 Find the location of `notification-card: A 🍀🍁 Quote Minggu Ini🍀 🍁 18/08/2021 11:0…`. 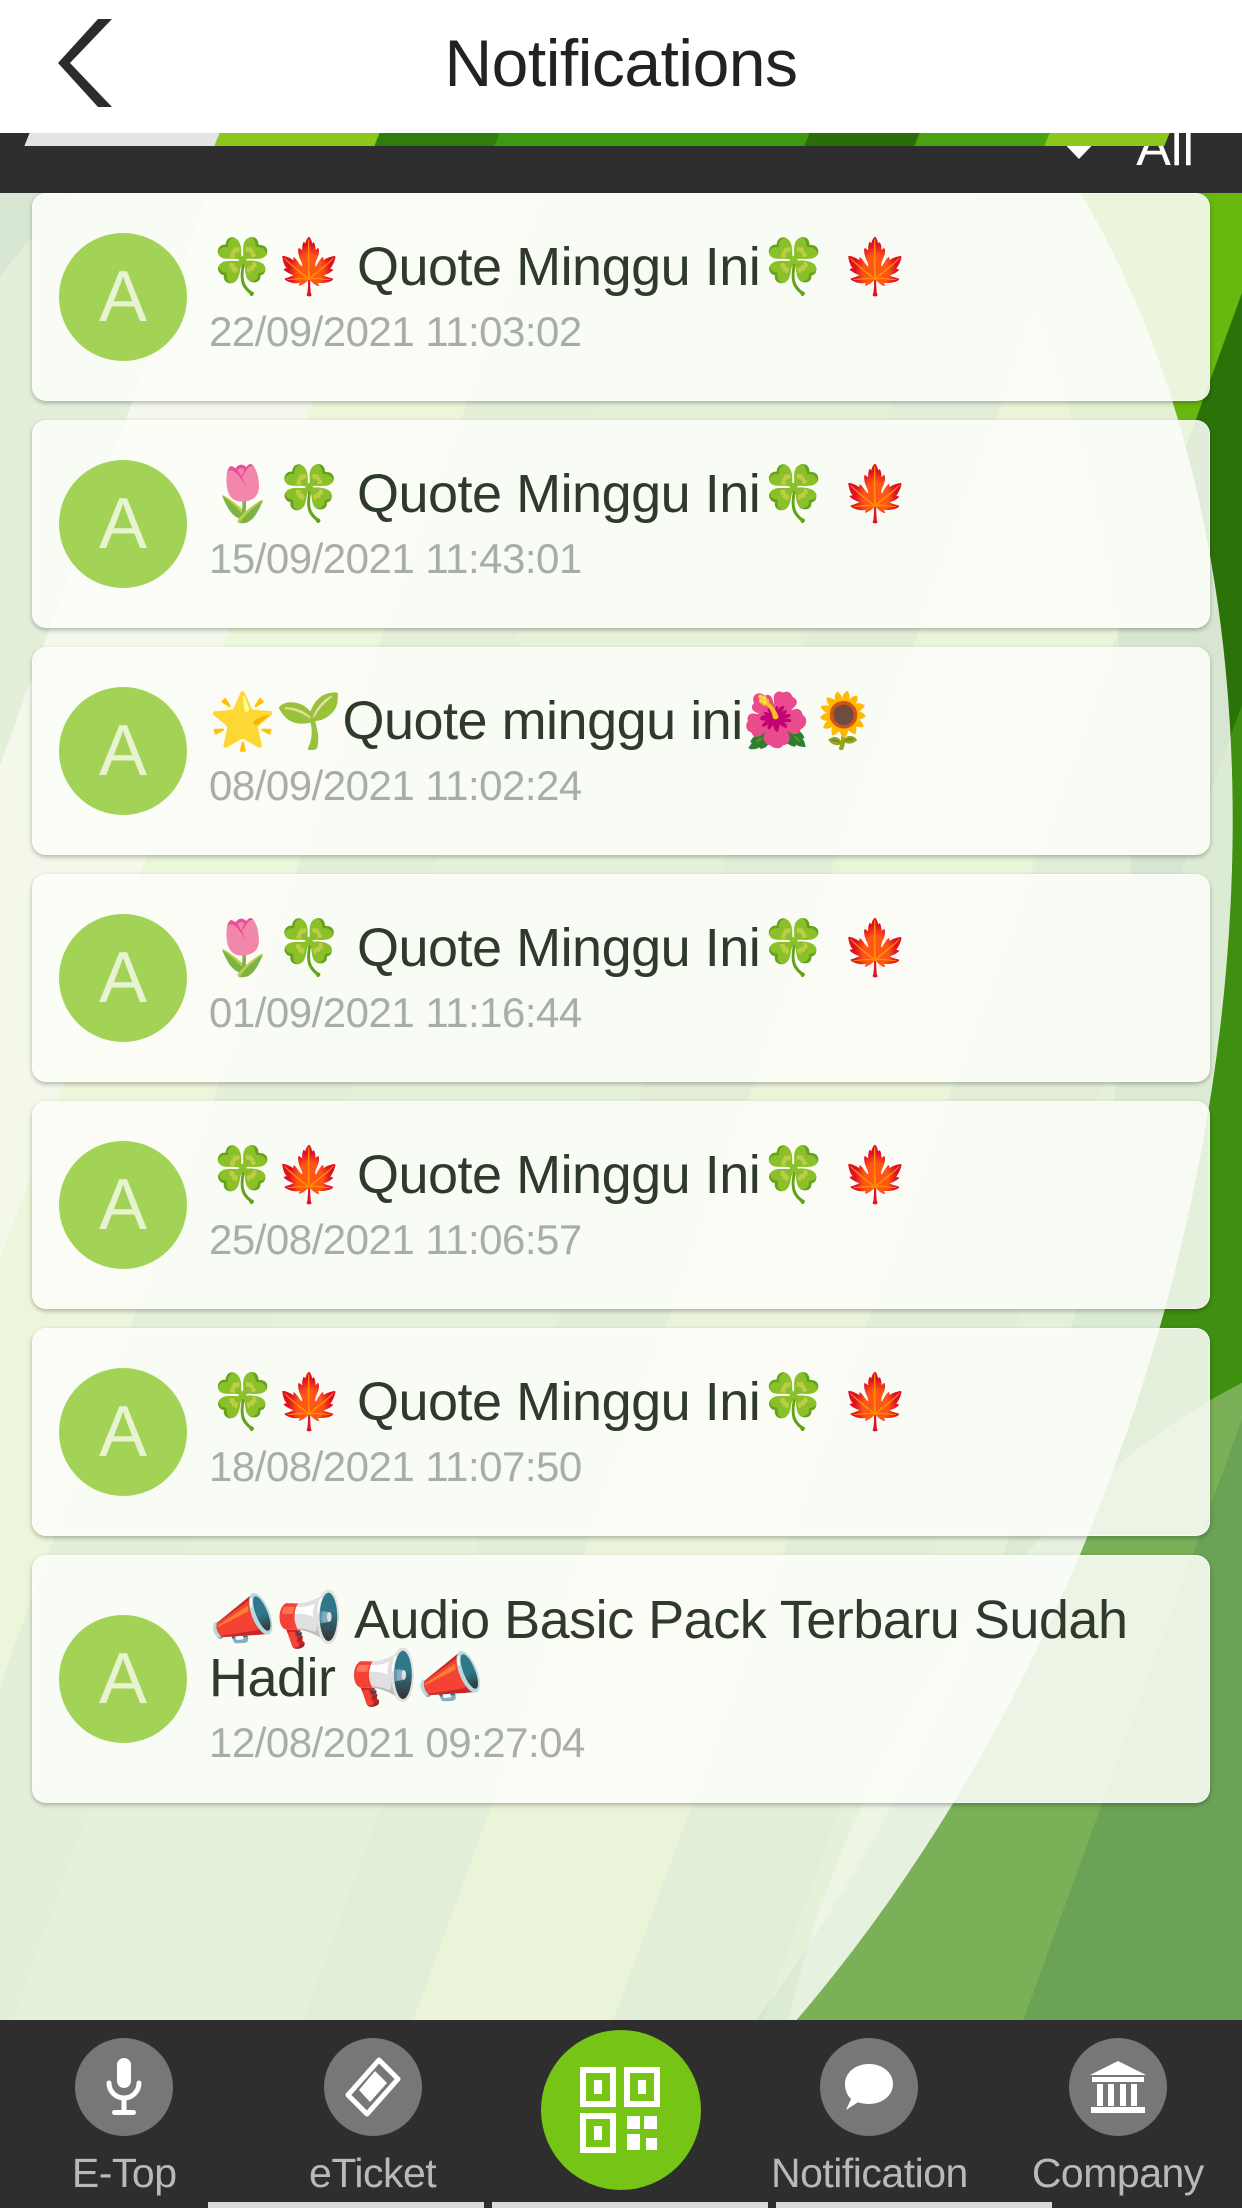

notification-card: A 🍀🍁 Quote Minggu Ini🍀 🍁 18/08/2021 11:0… is located at coordinates (621, 1432).